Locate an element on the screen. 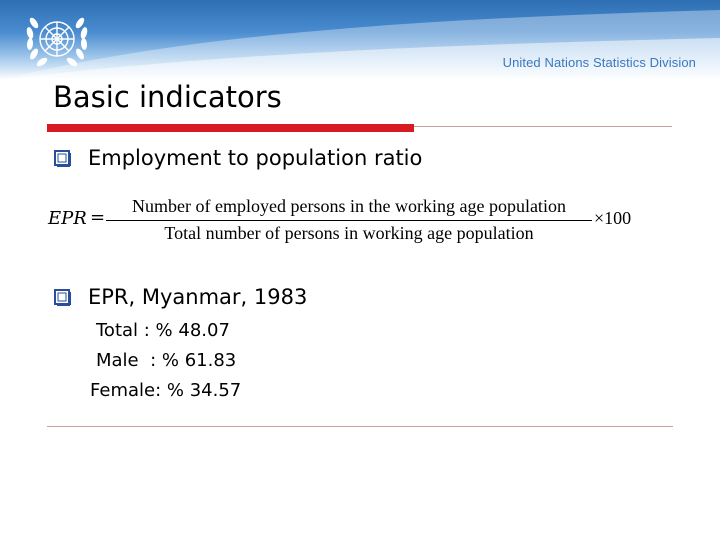  stat-female: Female: % 34.57 is located at coordinates (166, 390).